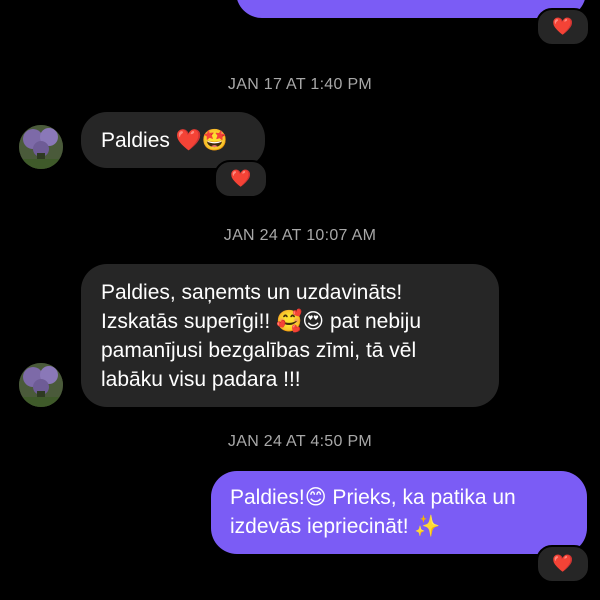 This screenshot has width=600, height=600. What do you see at coordinates (300, 235) in the screenshot?
I see `timestamp: JAN 24 AT 10:07 AM` at bounding box center [300, 235].